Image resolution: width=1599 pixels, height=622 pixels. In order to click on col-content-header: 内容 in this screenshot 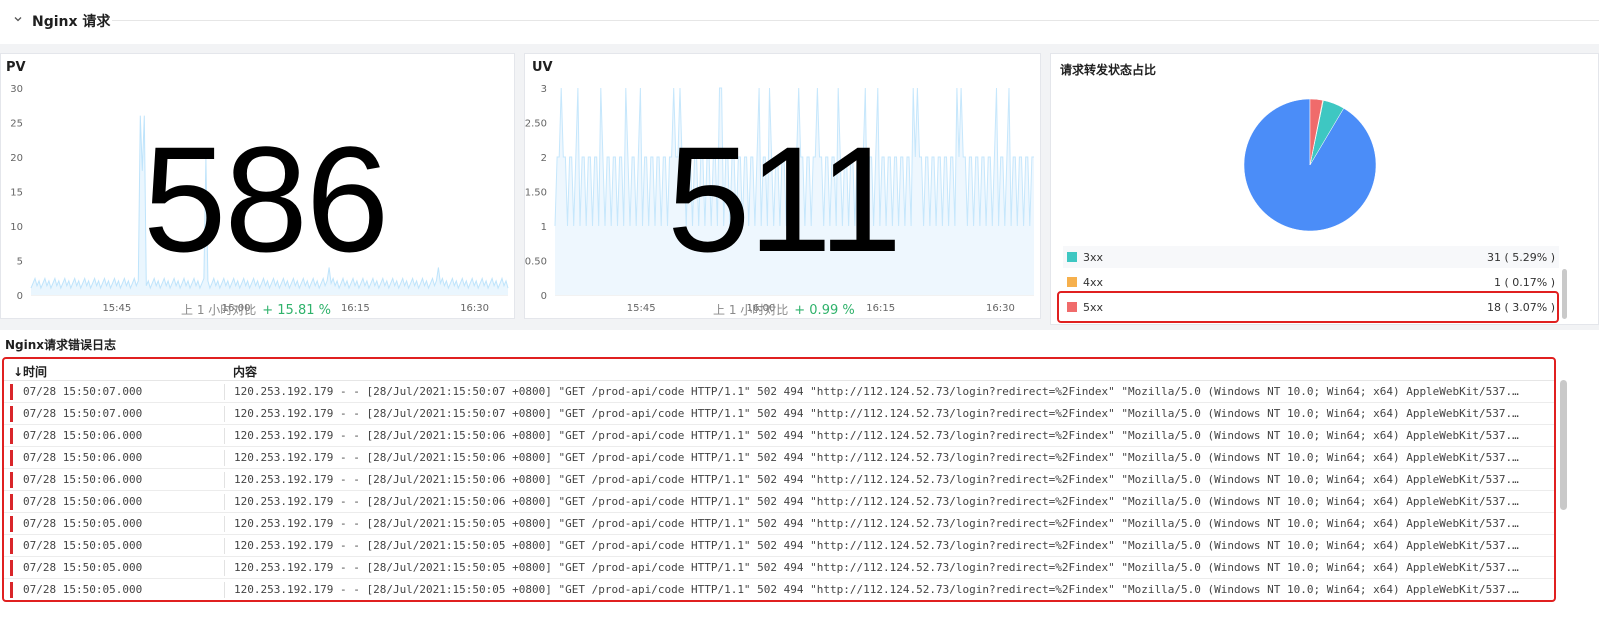, I will do `click(245, 371)`.